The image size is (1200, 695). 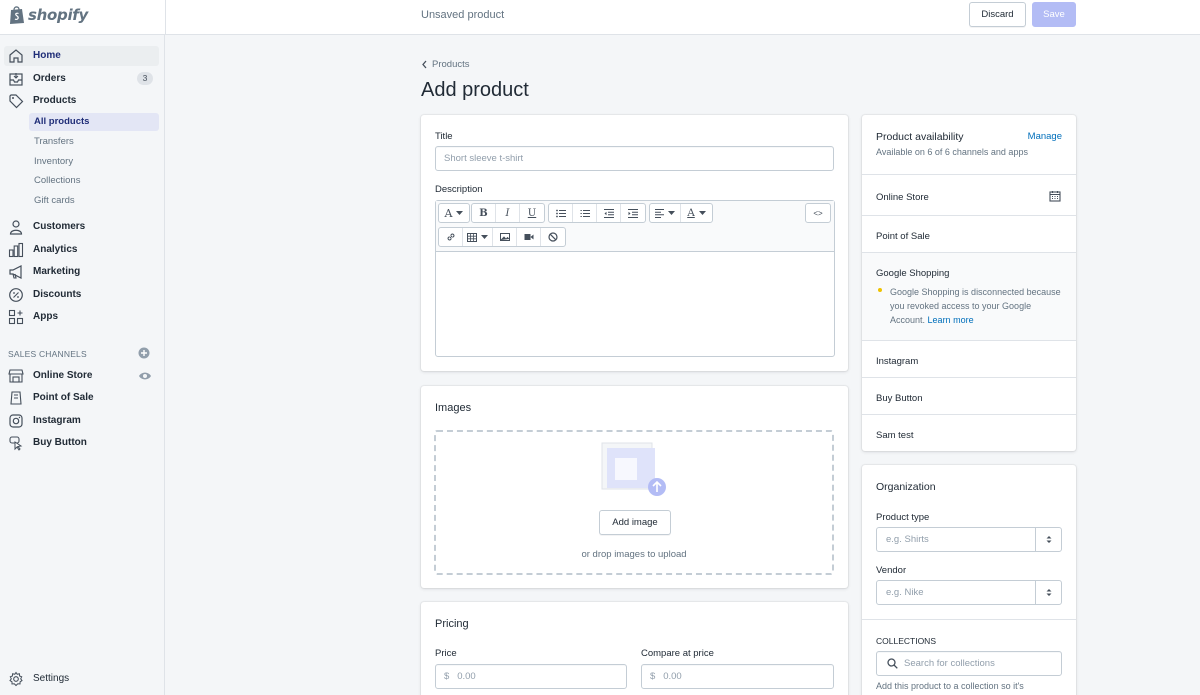 I want to click on table-button, so click(x=478, y=237).